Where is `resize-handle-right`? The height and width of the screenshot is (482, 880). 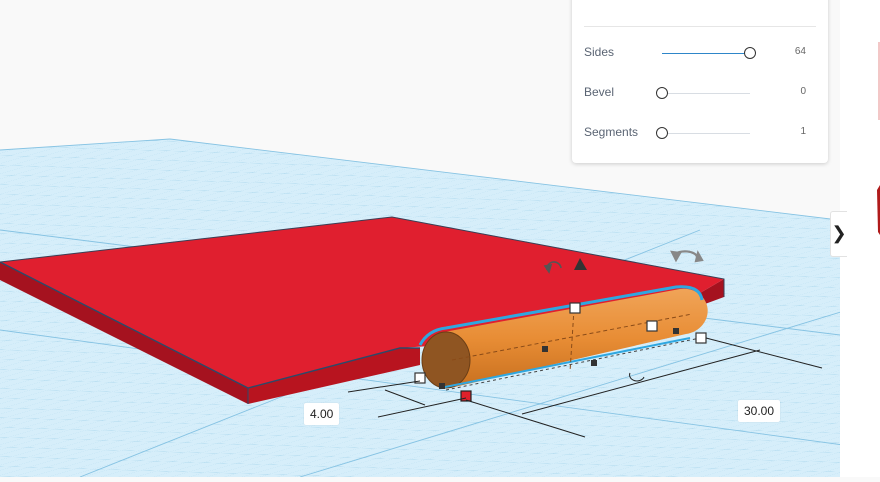 resize-handle-right is located at coordinates (701, 338).